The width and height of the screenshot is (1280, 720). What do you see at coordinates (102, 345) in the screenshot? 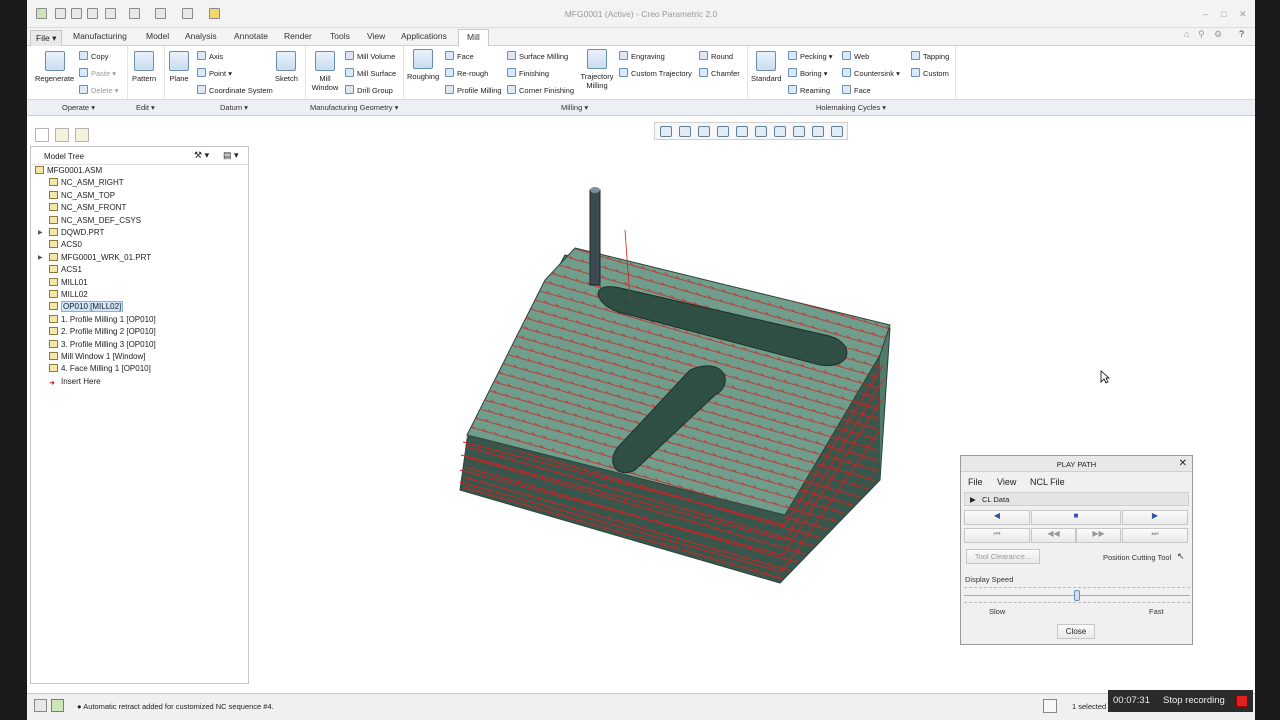
I see `tree-node: 3. Profile Milling 3 [OP010]` at bounding box center [102, 345].